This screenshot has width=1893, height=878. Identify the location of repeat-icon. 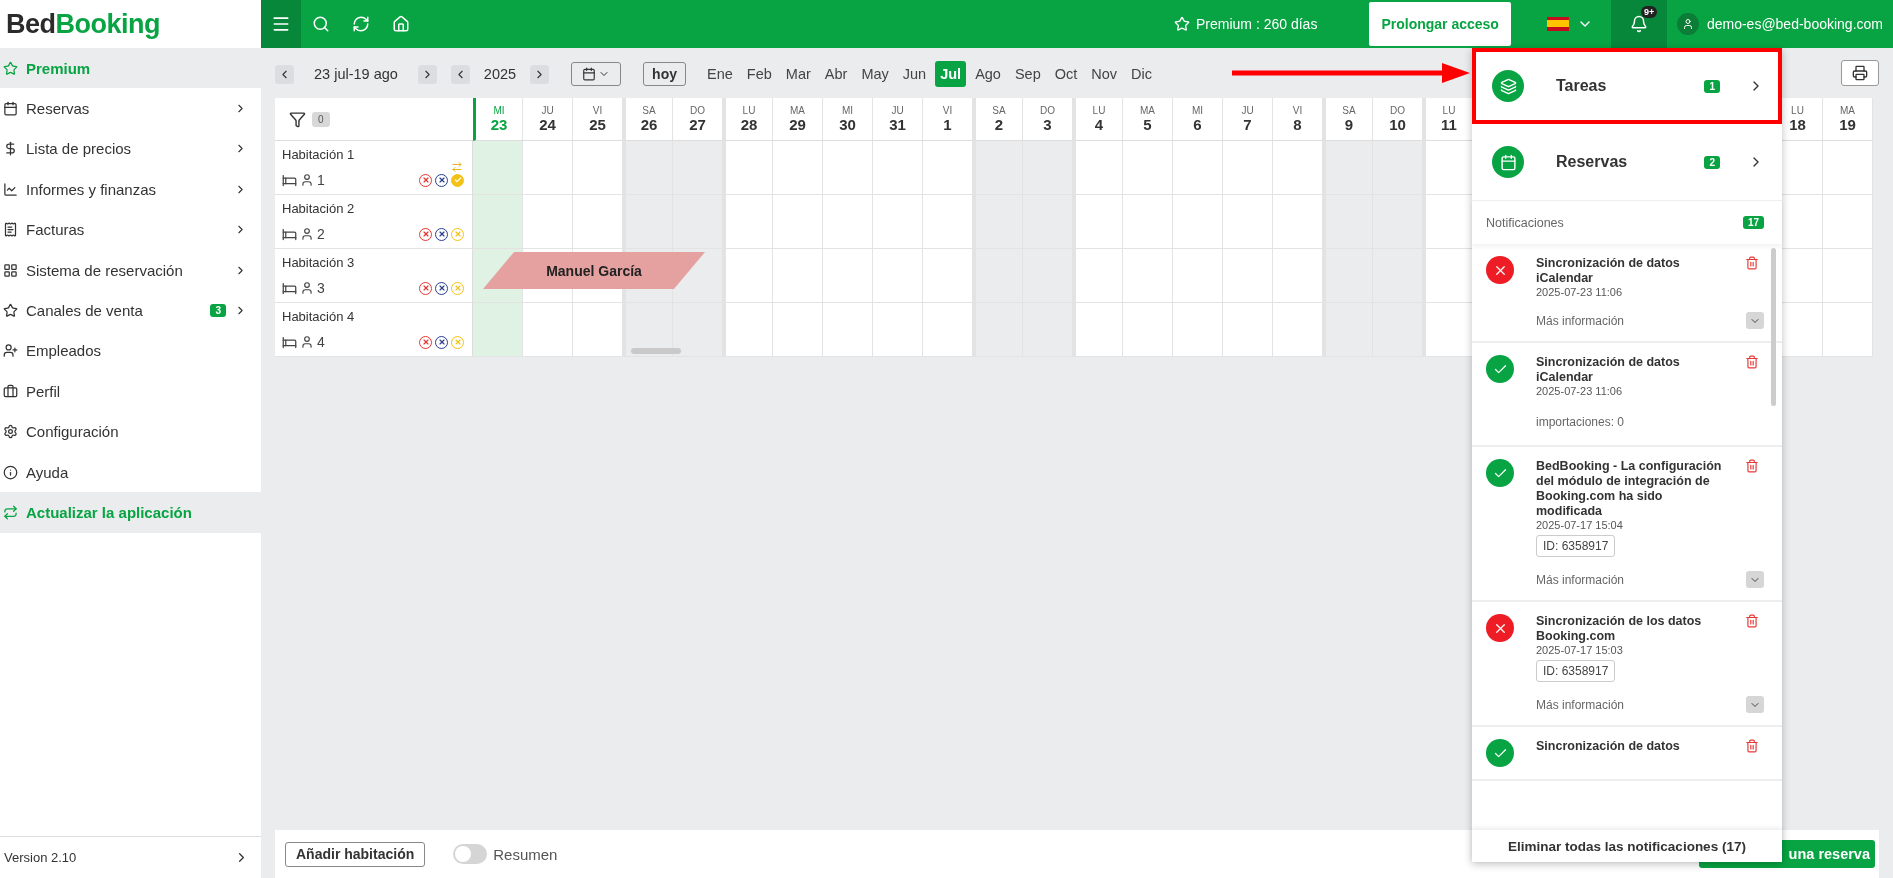
(10, 512).